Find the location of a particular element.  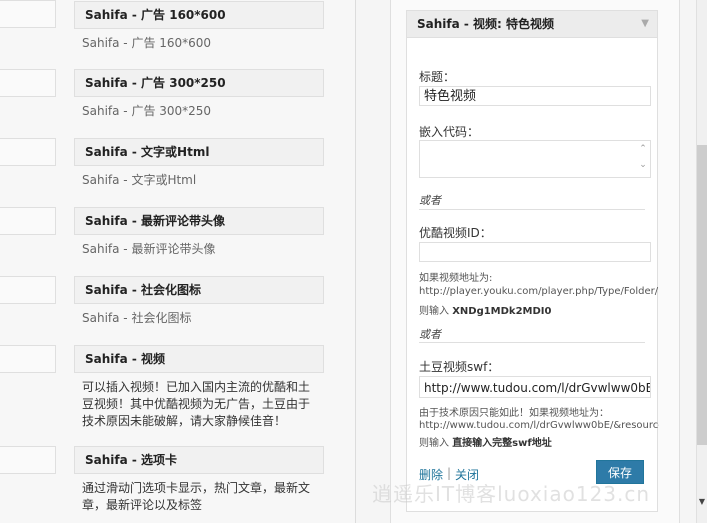

chevron-up-icon: ⌃ is located at coordinates (643, 149).